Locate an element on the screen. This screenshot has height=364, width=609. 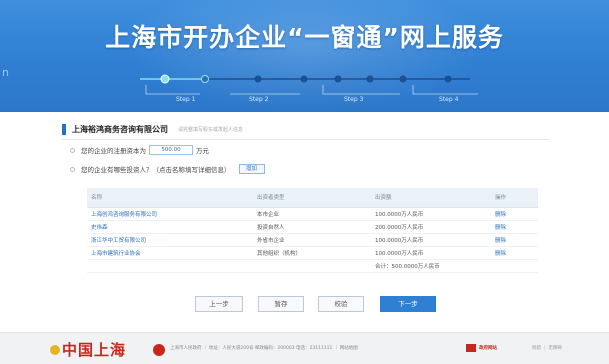
investor-name-link: 浙江华中工贸有限公司 is located at coordinates (170, 239).